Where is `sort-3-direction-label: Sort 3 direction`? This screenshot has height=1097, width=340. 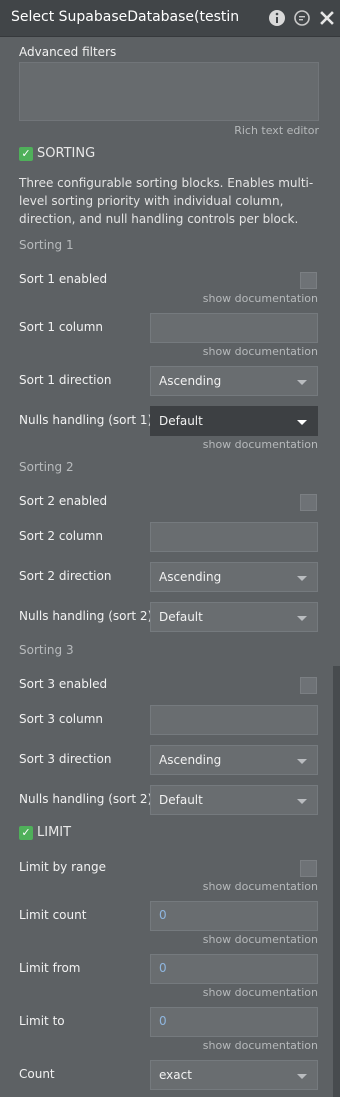 sort-3-direction-label: Sort 3 direction is located at coordinates (65, 759).